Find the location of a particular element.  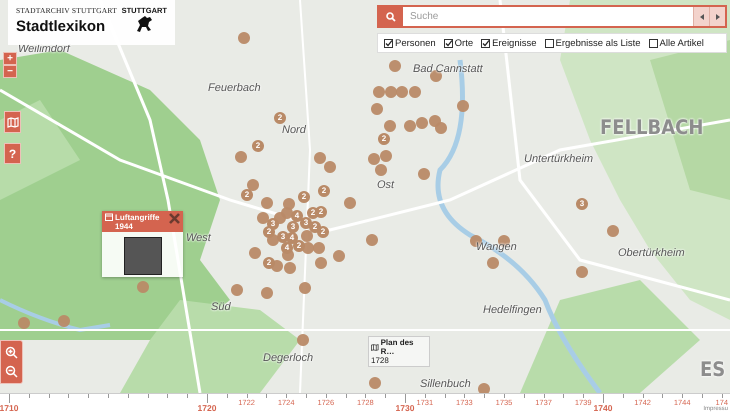

search-icon is located at coordinates (391, 17).